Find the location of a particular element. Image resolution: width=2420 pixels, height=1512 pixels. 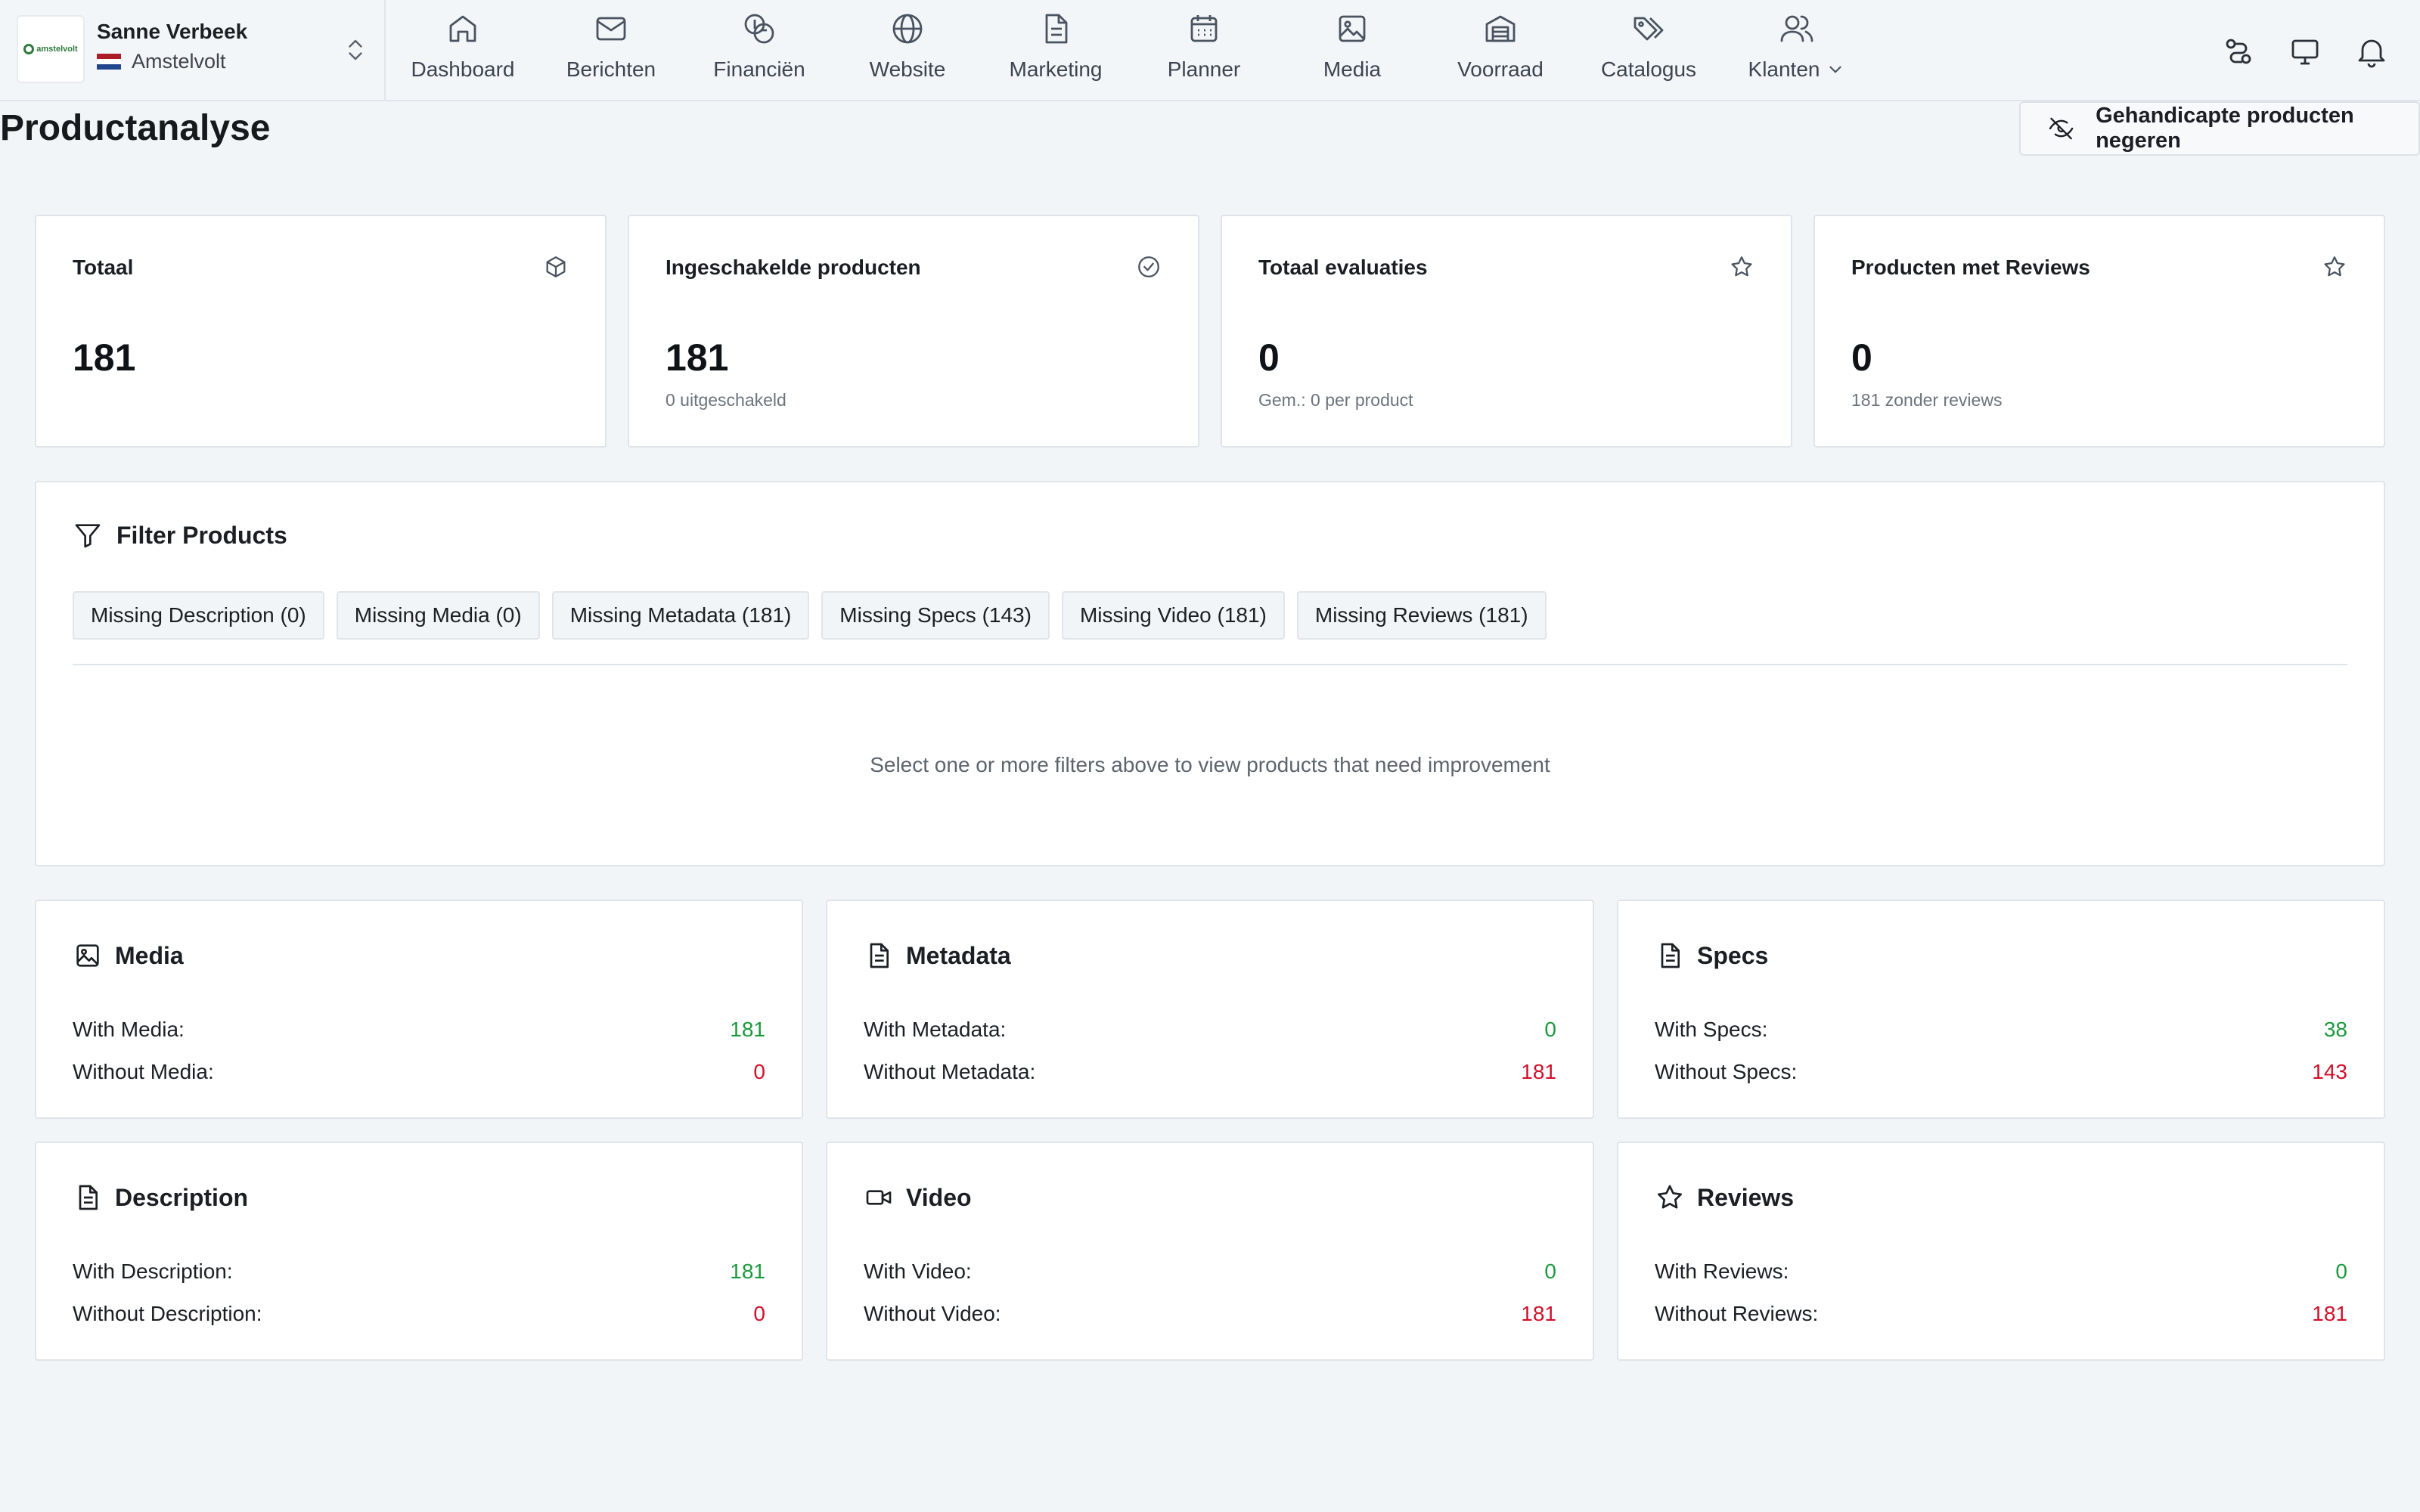

breakdown-label: Without Description: is located at coordinates (167, 1313).